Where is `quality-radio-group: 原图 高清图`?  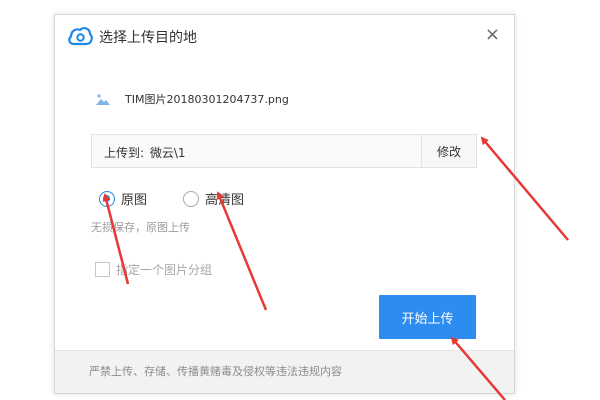
quality-radio-group: 原图 高清图 is located at coordinates (171, 198).